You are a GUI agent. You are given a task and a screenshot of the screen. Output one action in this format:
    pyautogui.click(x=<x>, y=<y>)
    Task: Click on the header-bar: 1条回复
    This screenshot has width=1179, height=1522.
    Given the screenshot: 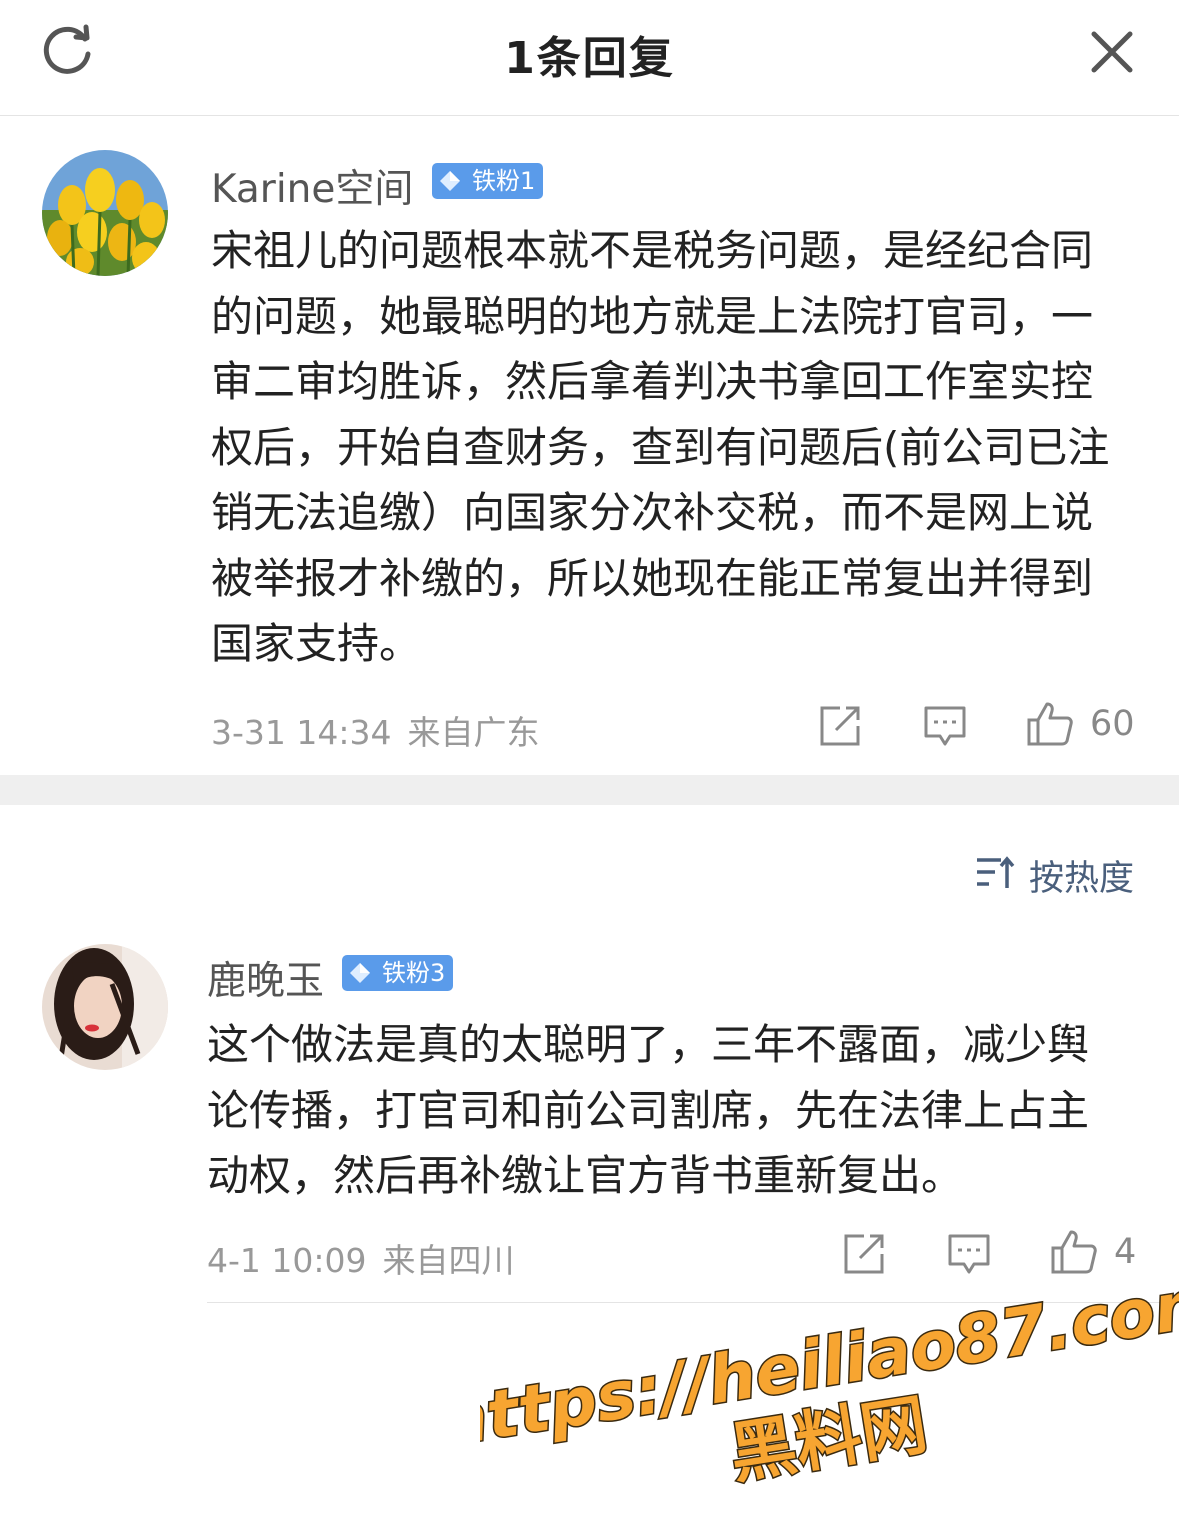 What is the action you would take?
    pyautogui.click(x=589, y=58)
    